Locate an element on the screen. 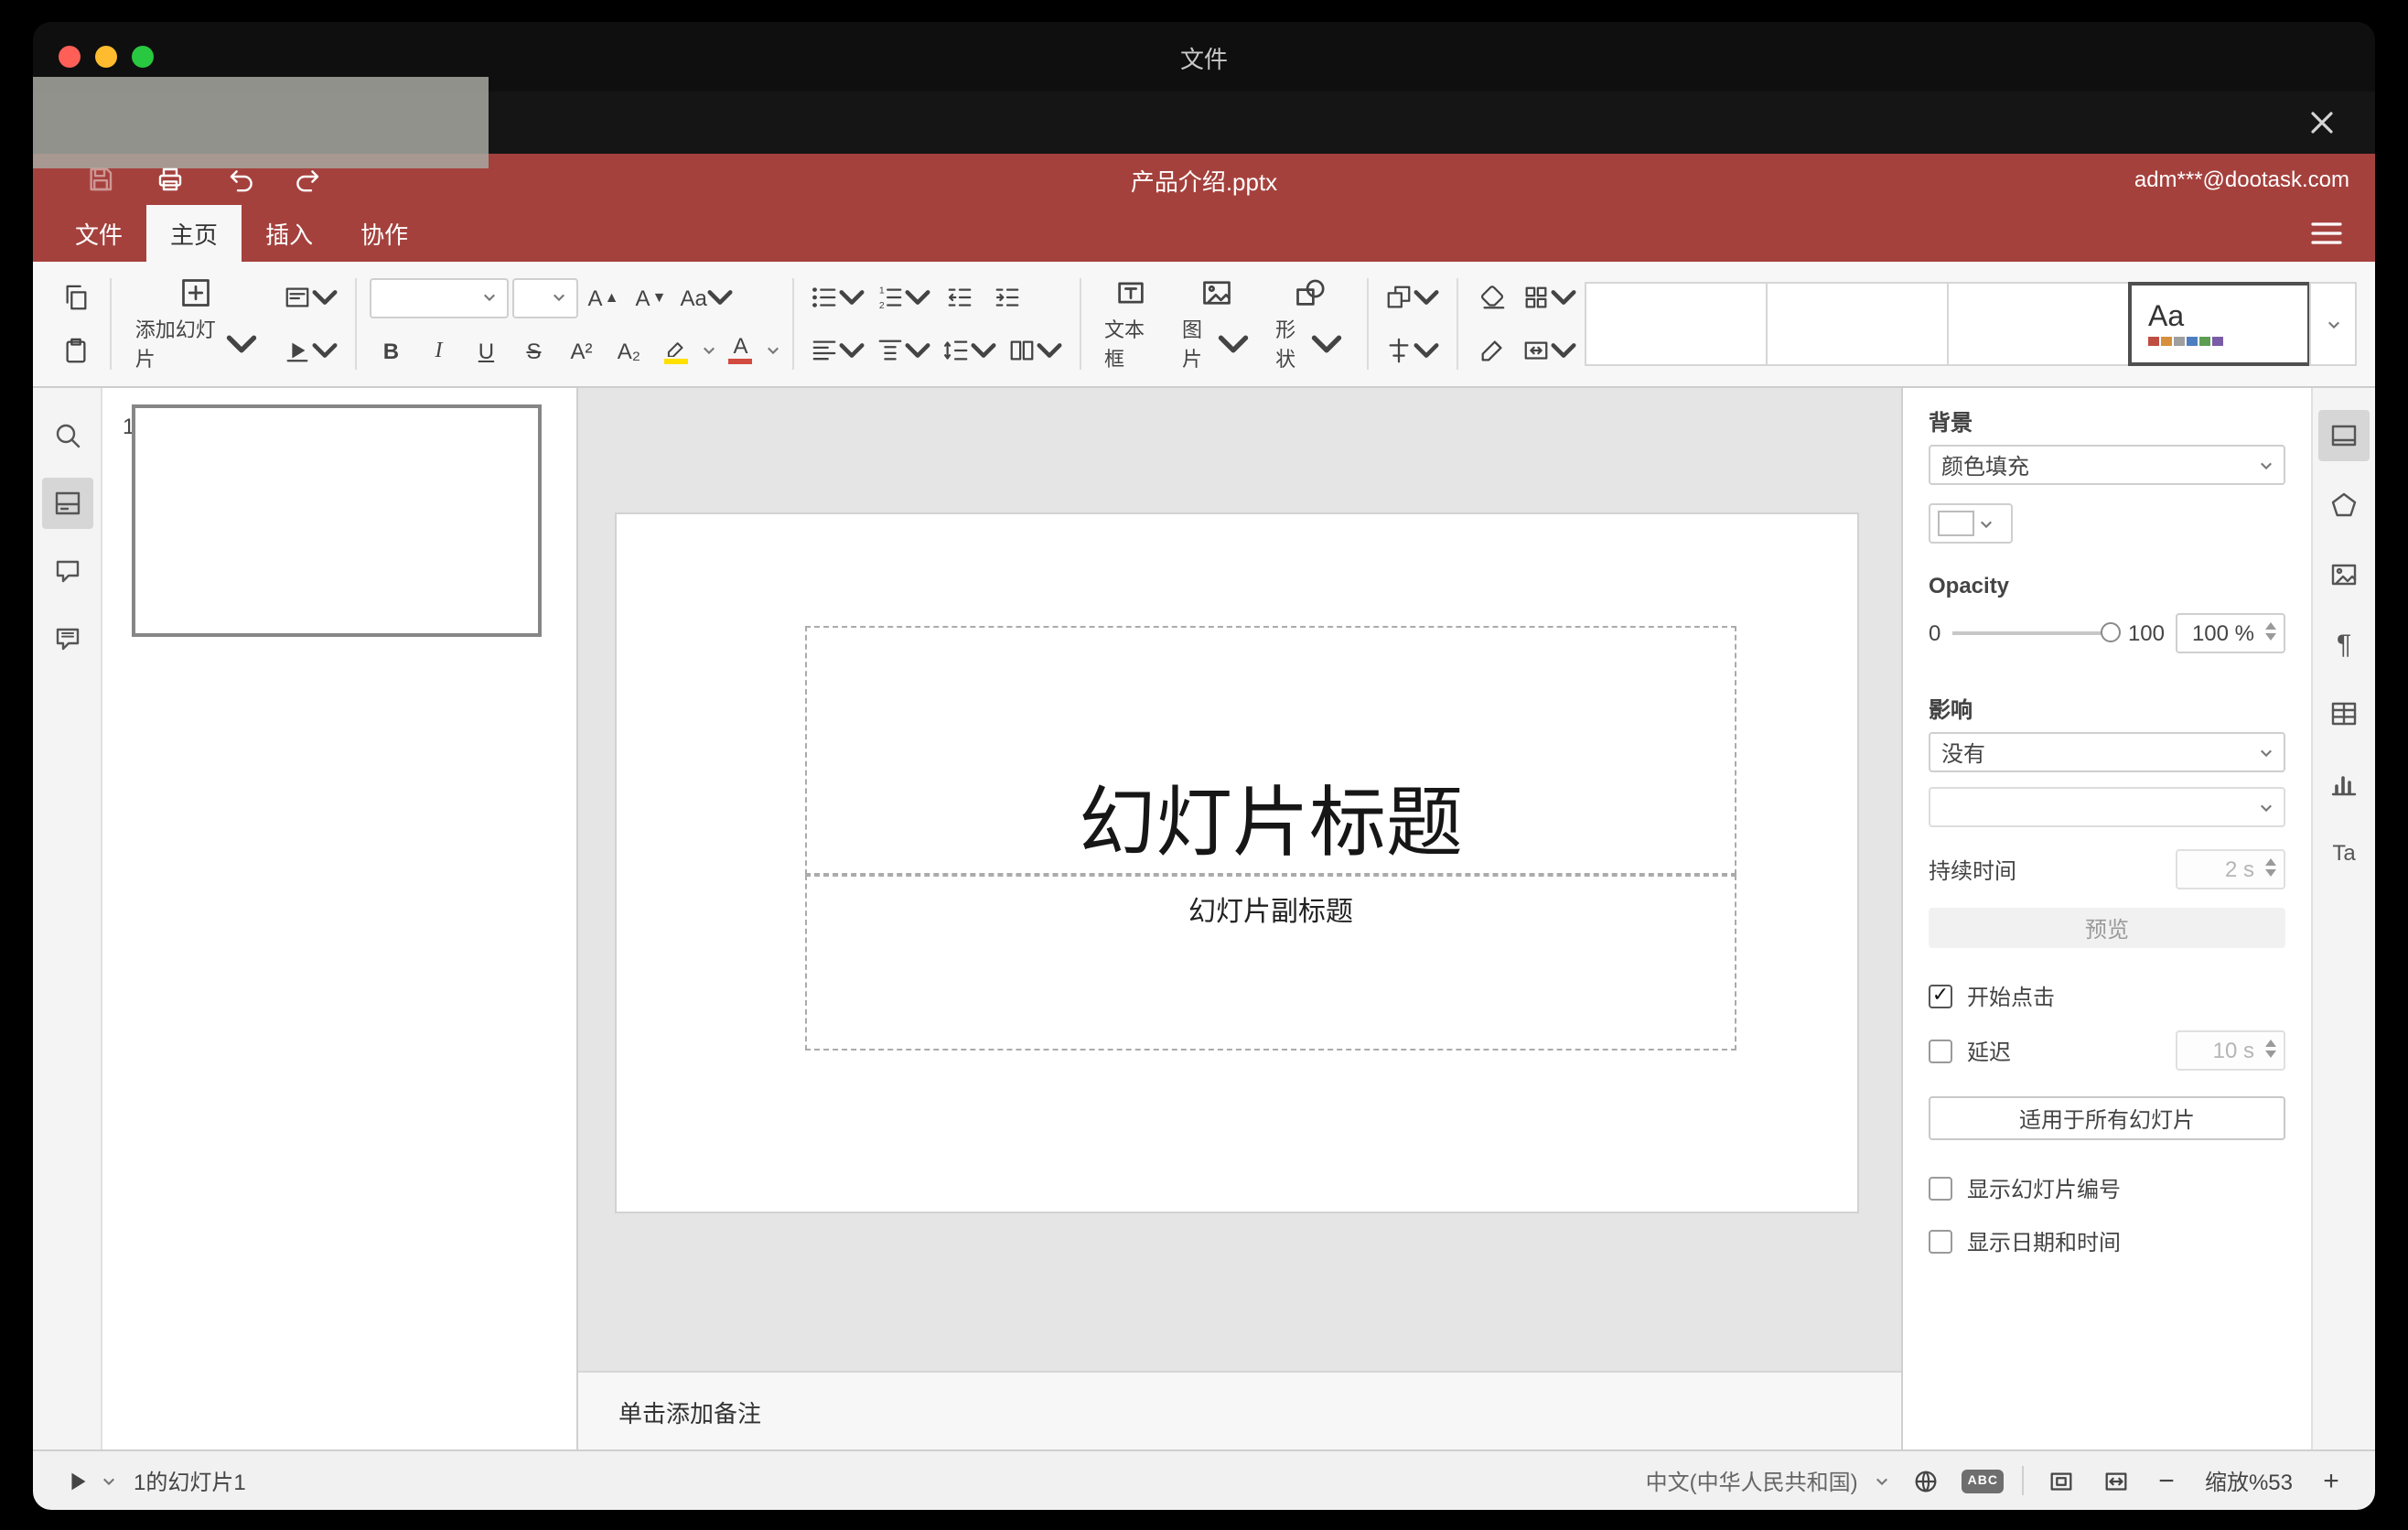 The height and width of the screenshot is (1530, 2408). apply-to-all-slides-button: 适用于所有幻灯片 is located at coordinates (2107, 1118).